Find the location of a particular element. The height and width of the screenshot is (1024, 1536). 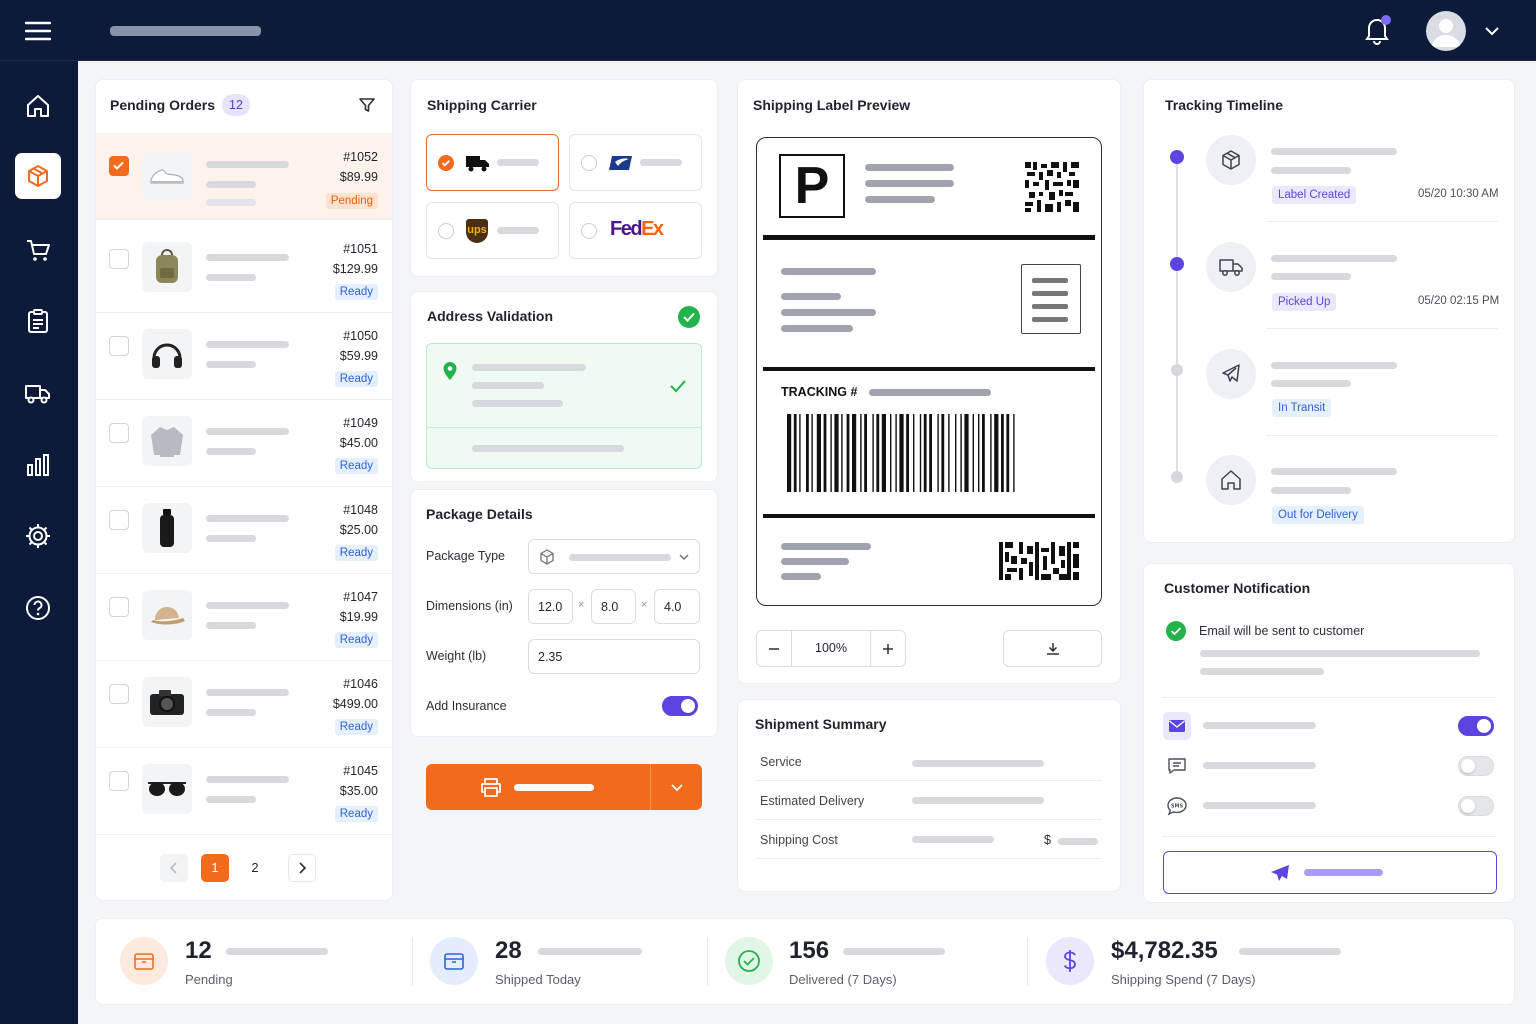

help-icon is located at coordinates (38, 608).